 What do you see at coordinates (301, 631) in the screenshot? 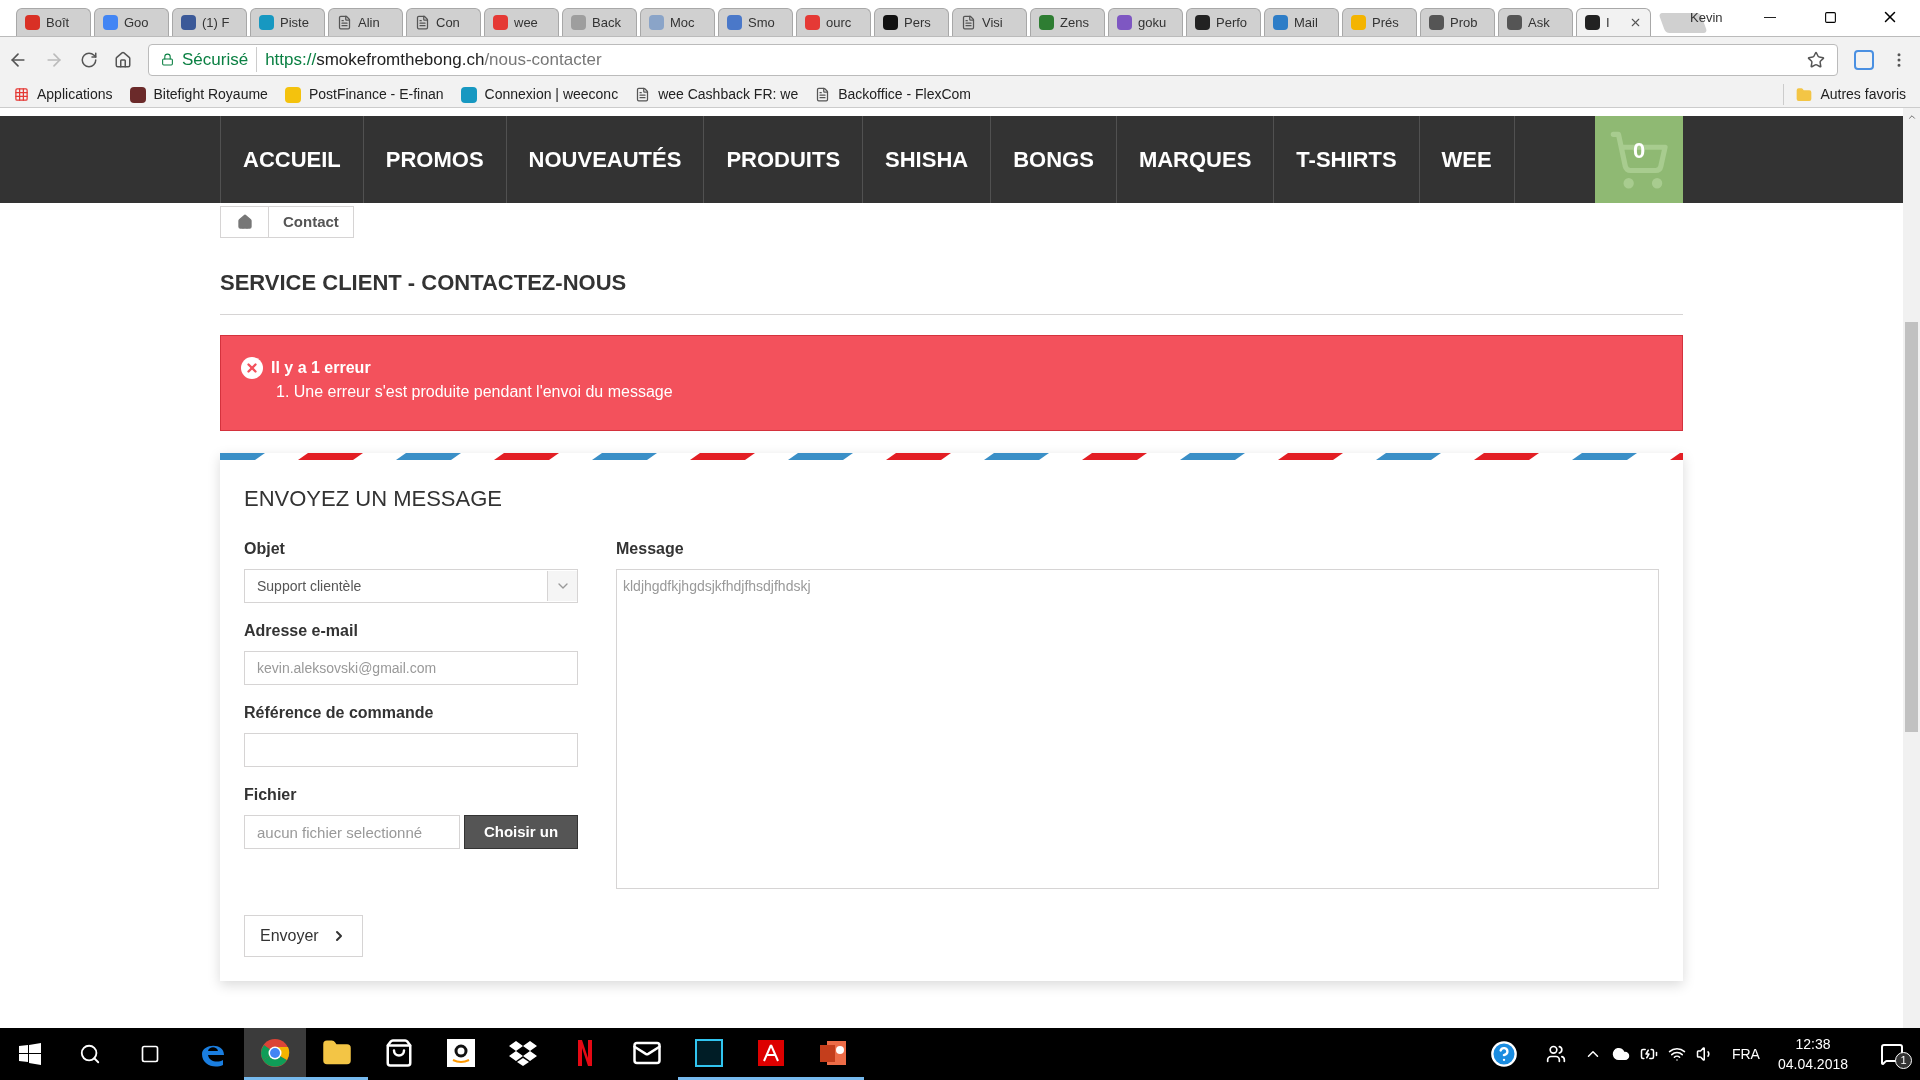
I see `field-label: Adresse e-mail` at bounding box center [301, 631].